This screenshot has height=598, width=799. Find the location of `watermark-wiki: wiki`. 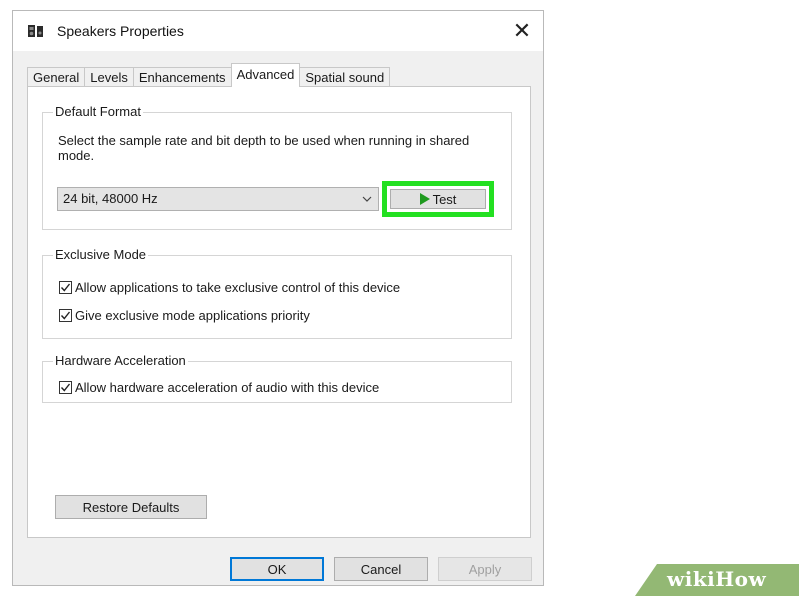

watermark-wiki: wiki is located at coordinates (691, 579).